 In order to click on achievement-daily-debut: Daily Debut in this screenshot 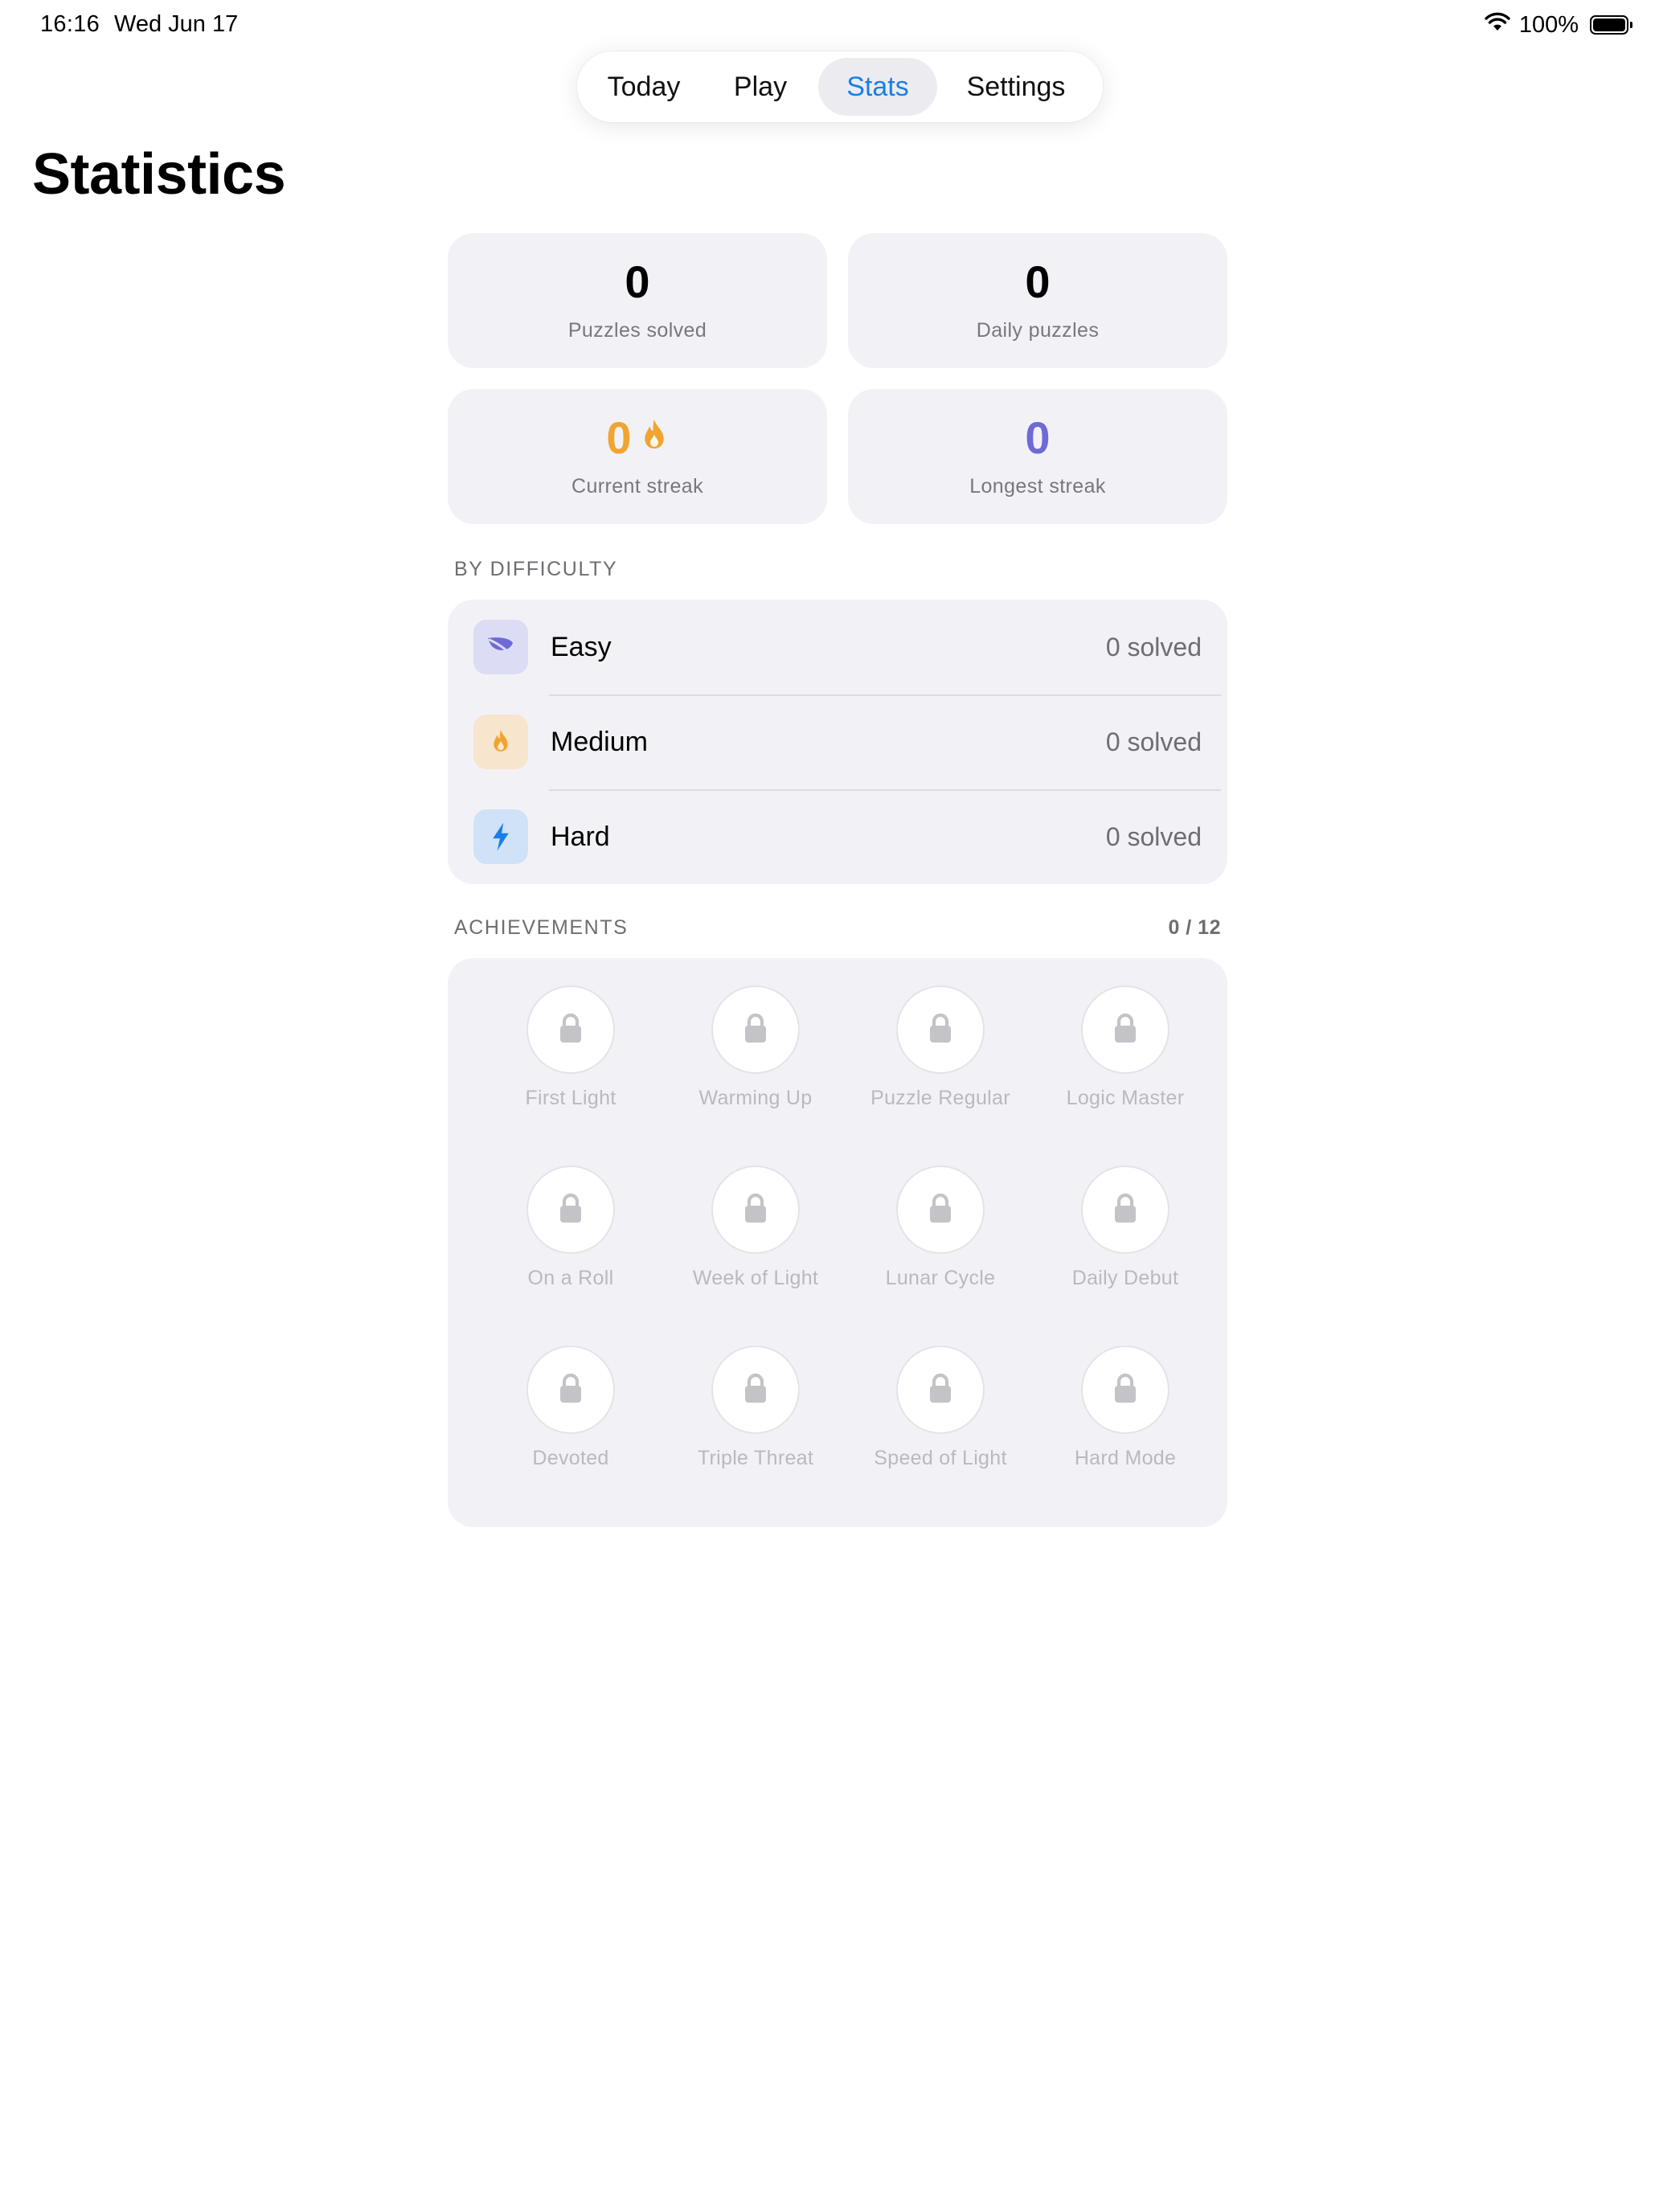, I will do `click(1125, 1255)`.